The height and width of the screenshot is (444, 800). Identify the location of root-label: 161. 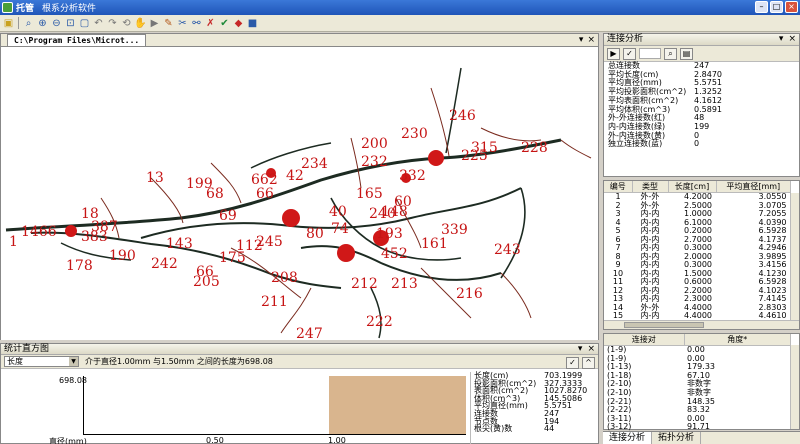
(434, 244).